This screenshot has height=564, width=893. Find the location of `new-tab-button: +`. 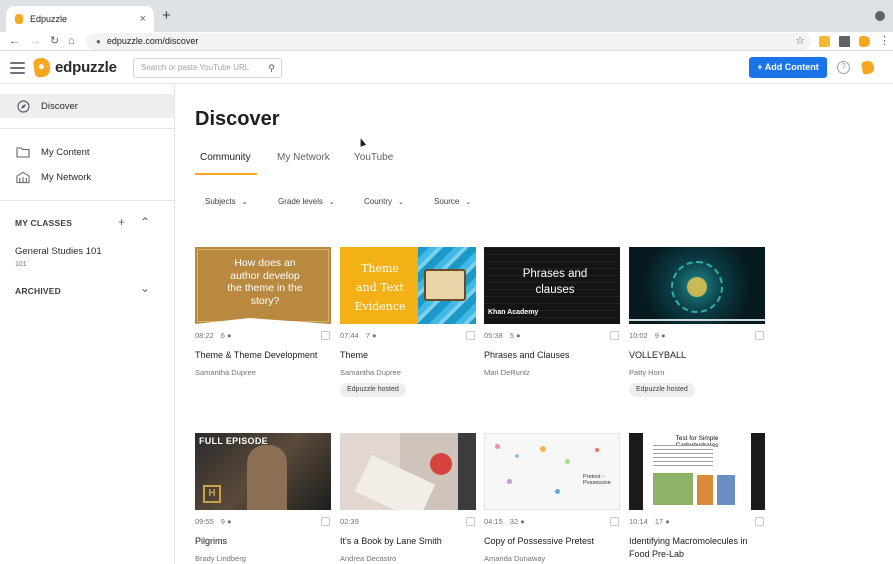

new-tab-button: + is located at coordinates (166, 15).